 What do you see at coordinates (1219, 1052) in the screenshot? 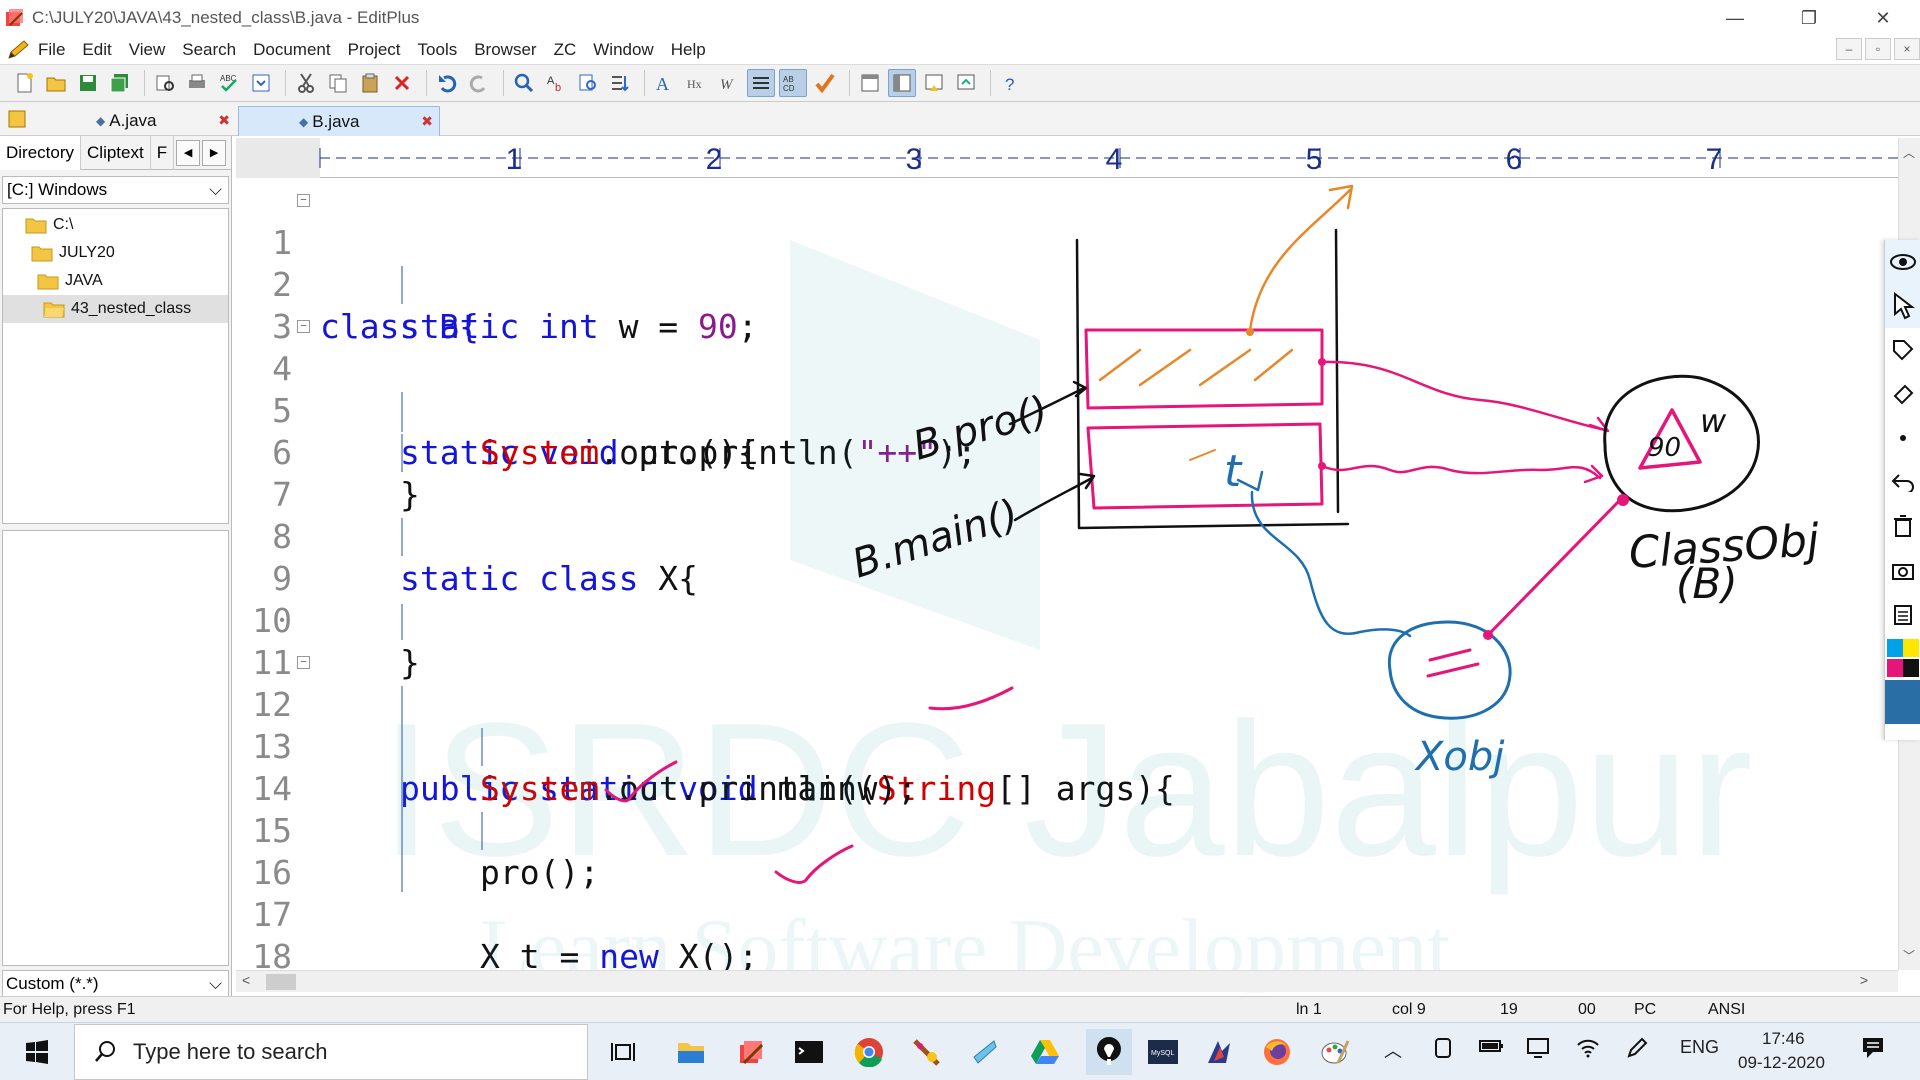
I see `eclipse-icon` at bounding box center [1219, 1052].